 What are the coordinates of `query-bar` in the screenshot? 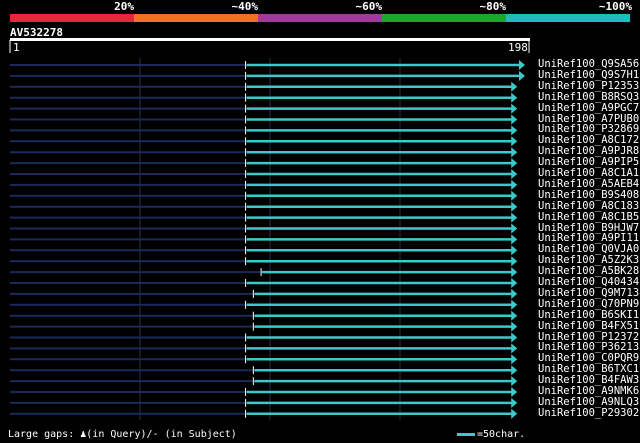 It's located at (270, 39).